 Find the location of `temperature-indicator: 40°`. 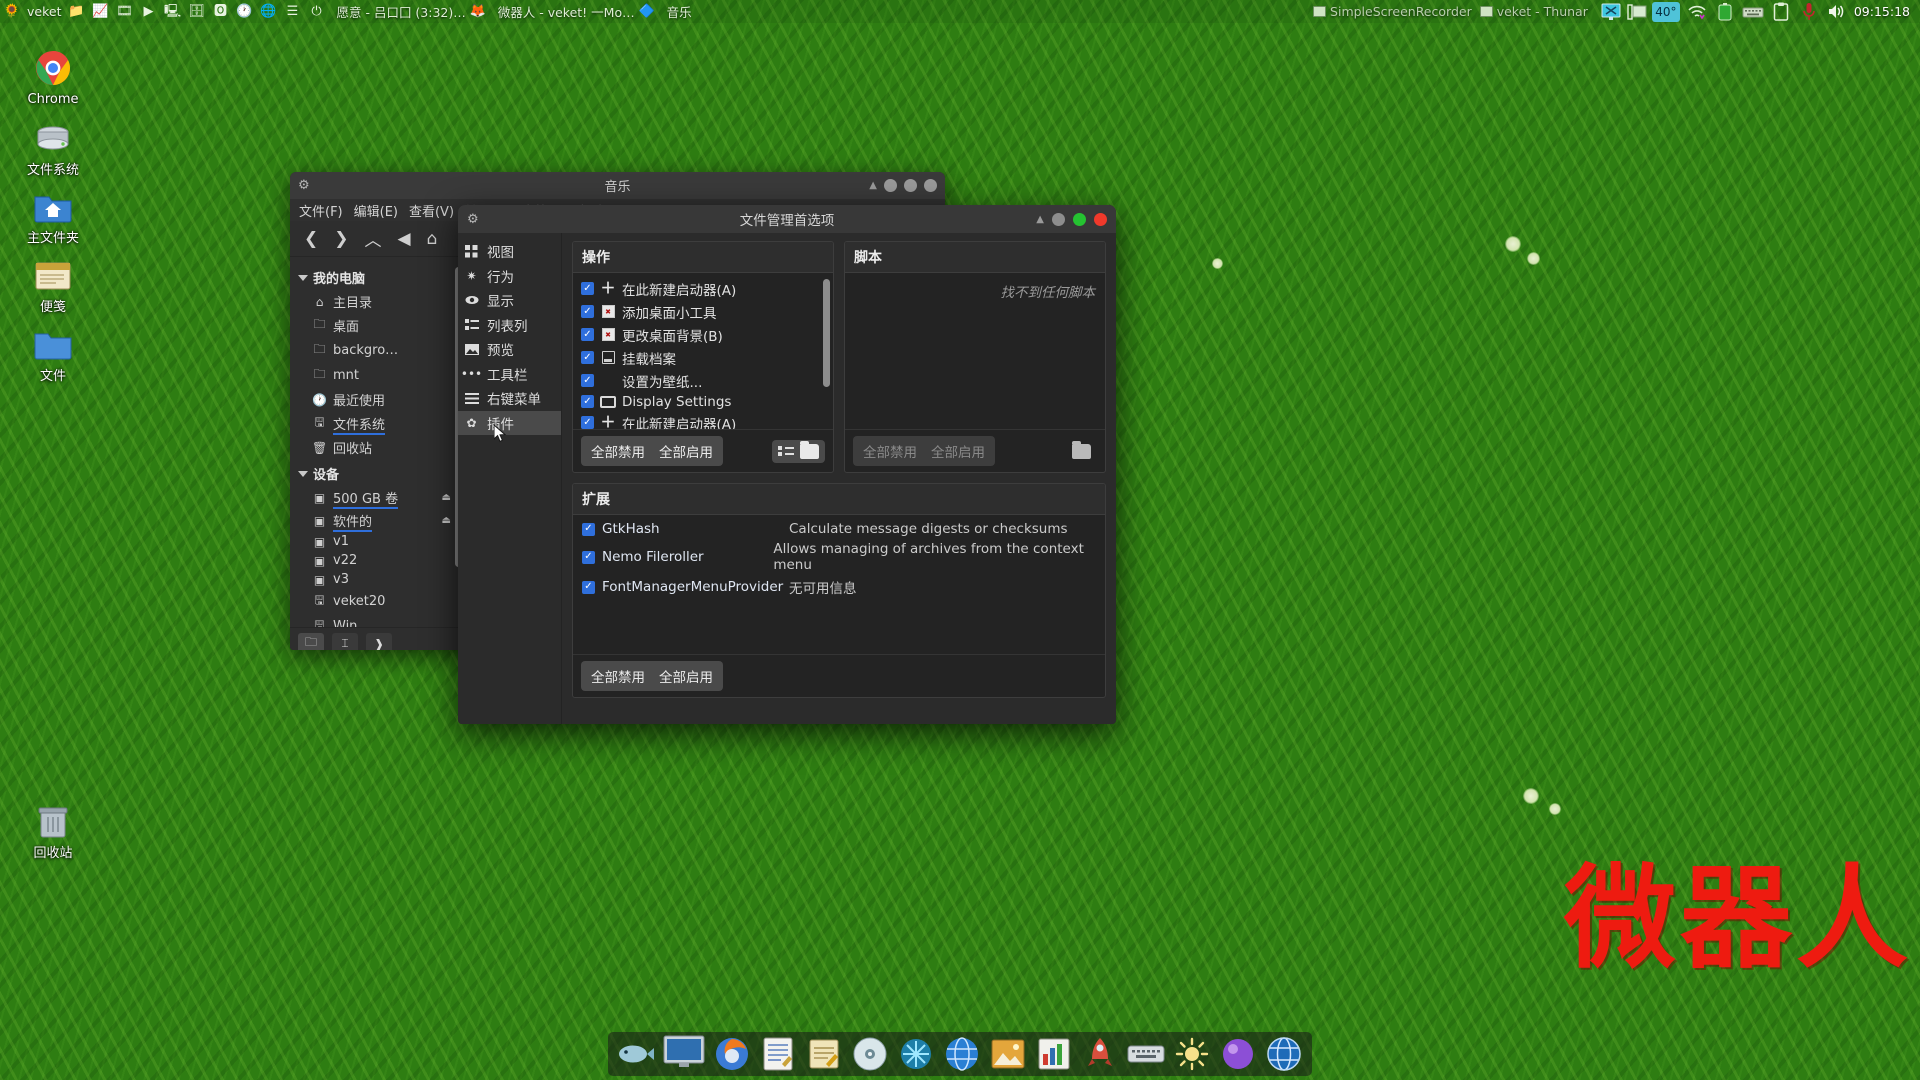

temperature-indicator: 40° is located at coordinates (1665, 11).